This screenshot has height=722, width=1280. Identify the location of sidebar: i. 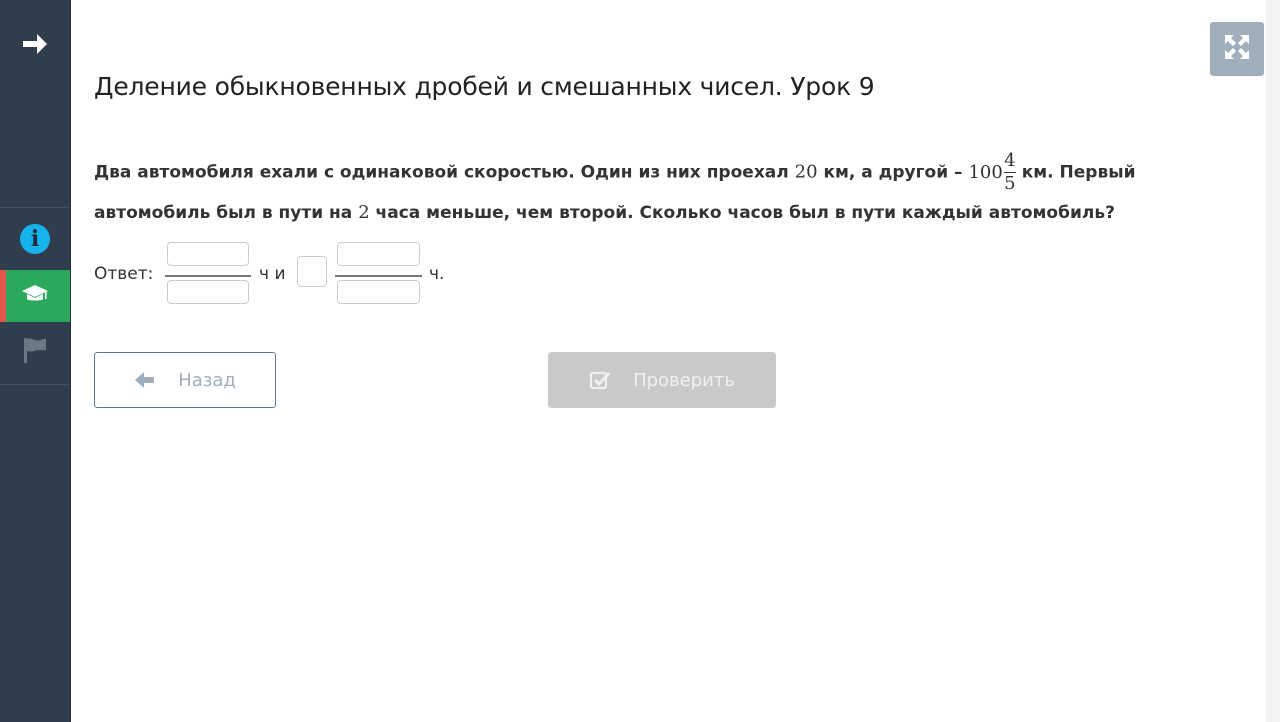
(35, 361).